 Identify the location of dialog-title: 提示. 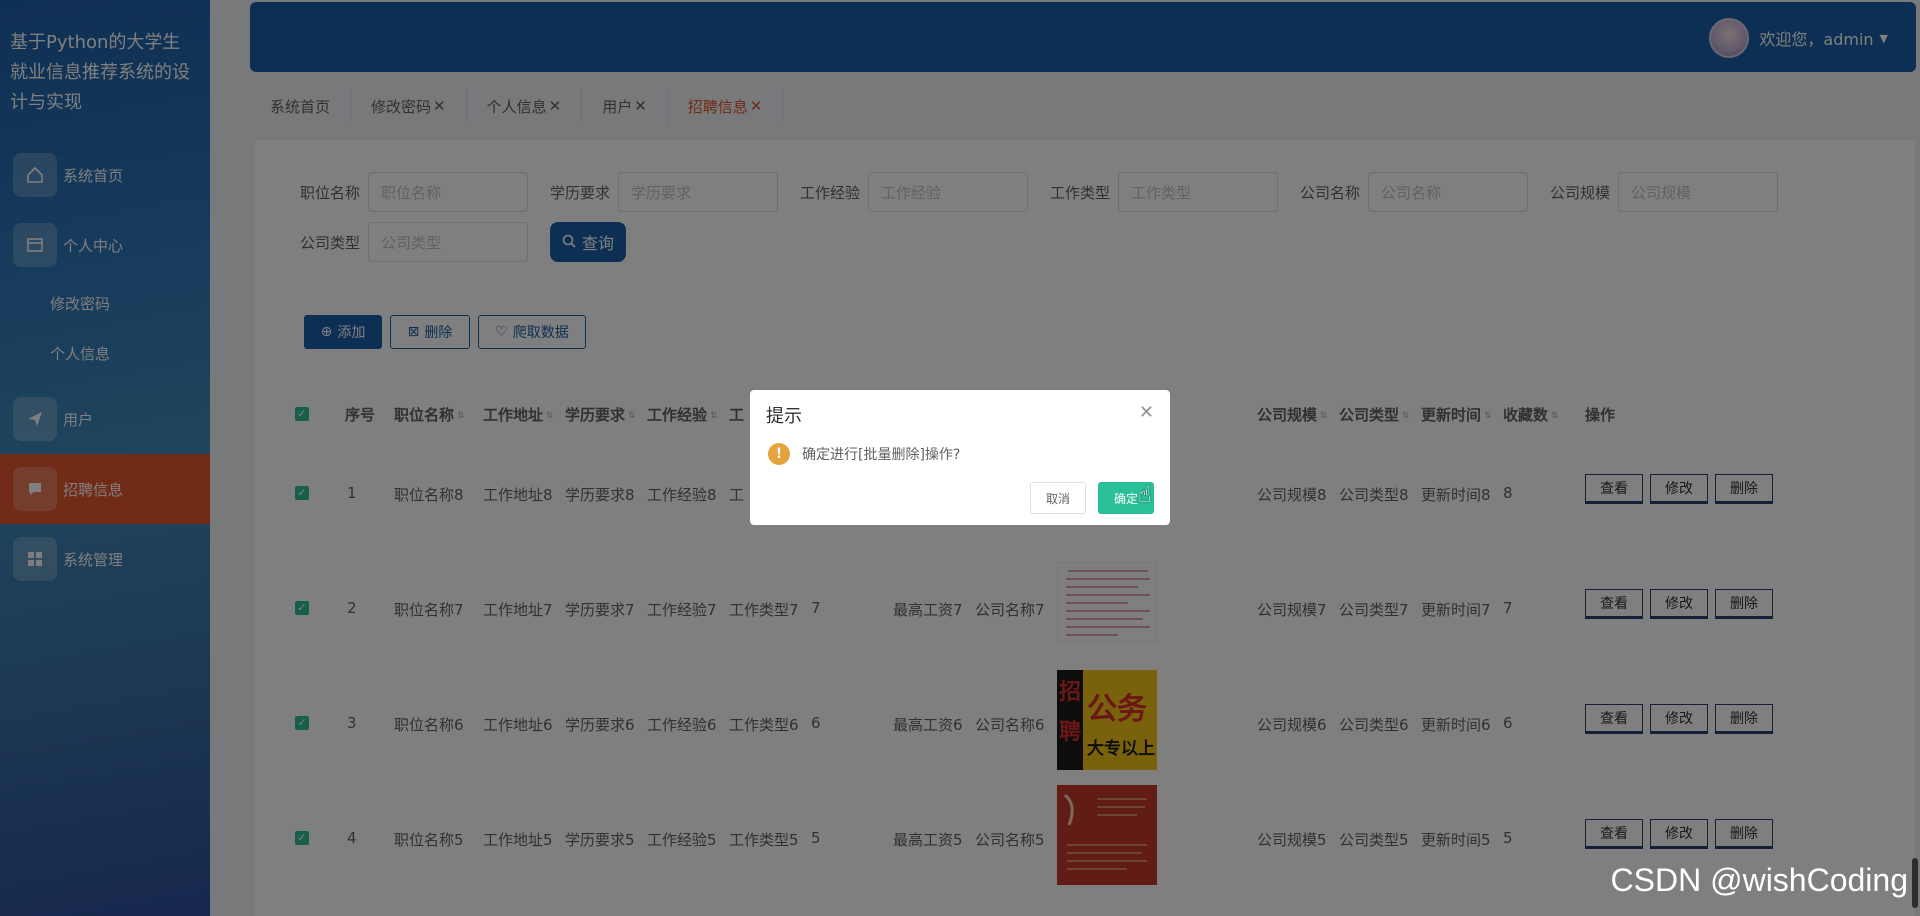
(784, 416).